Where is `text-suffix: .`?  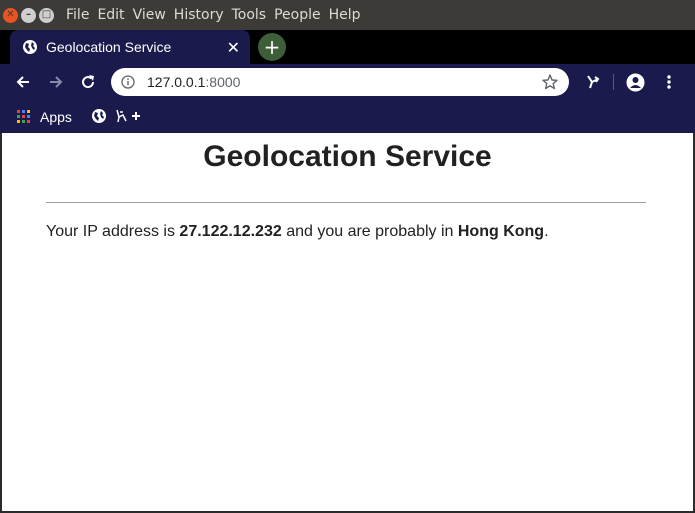
text-suffix: . is located at coordinates (546, 231).